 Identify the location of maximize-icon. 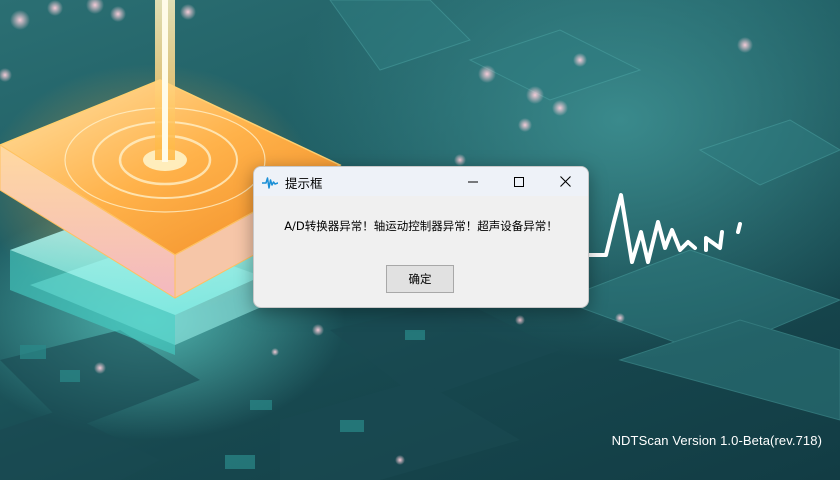
(519, 181).